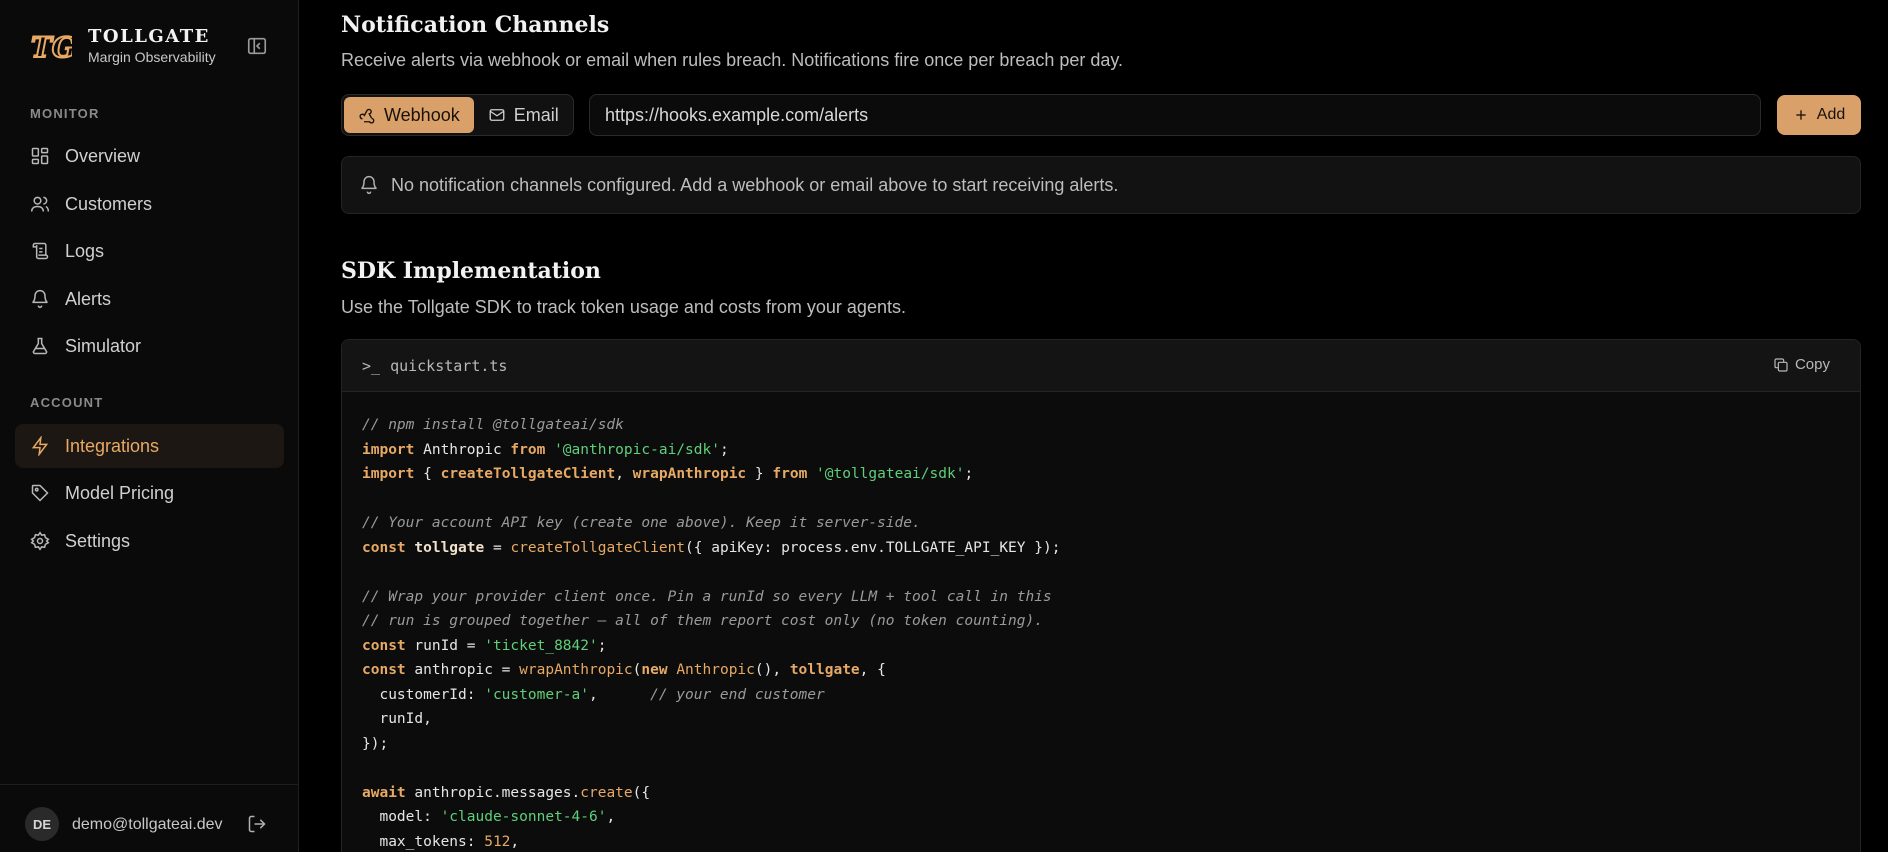 The image size is (1888, 852). What do you see at coordinates (120, 492) in the screenshot?
I see `sidebar-item-label: Model Pricing` at bounding box center [120, 492].